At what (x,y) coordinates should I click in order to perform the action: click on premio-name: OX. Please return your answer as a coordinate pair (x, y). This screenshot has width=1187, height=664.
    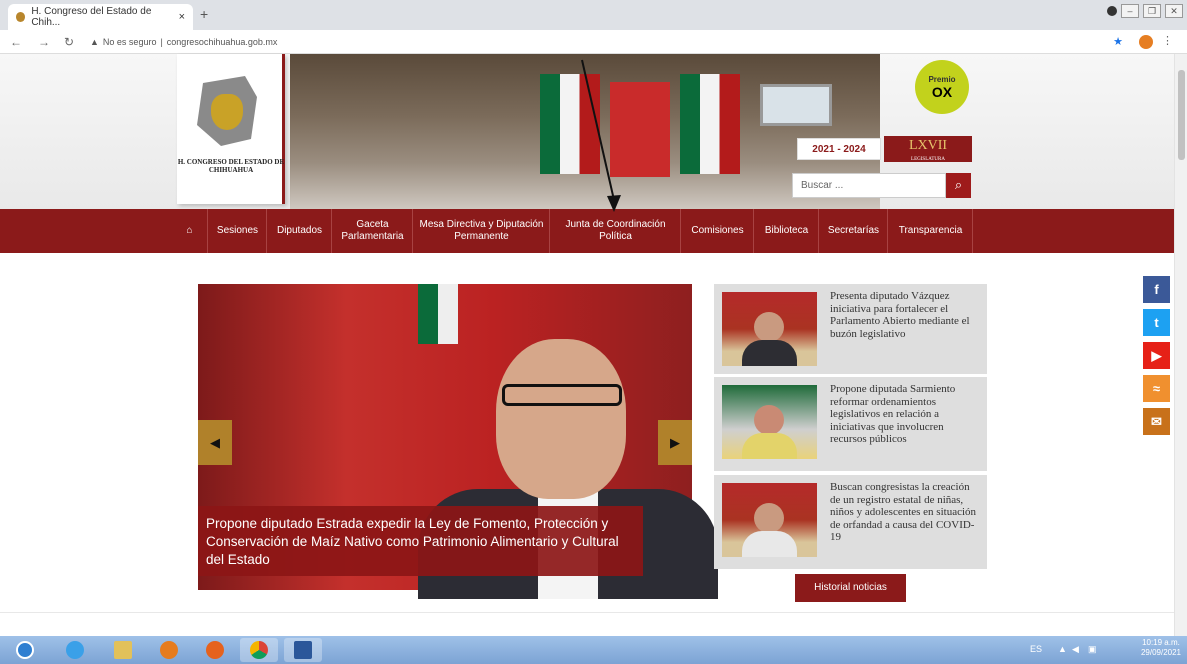
    Looking at the image, I should click on (942, 91).